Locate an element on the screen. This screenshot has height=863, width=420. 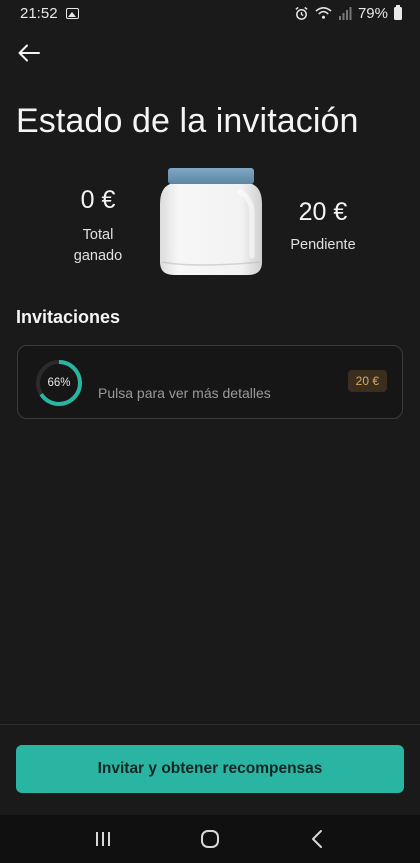
invitations-section-title: Invitaciones is located at coordinates (68, 317).